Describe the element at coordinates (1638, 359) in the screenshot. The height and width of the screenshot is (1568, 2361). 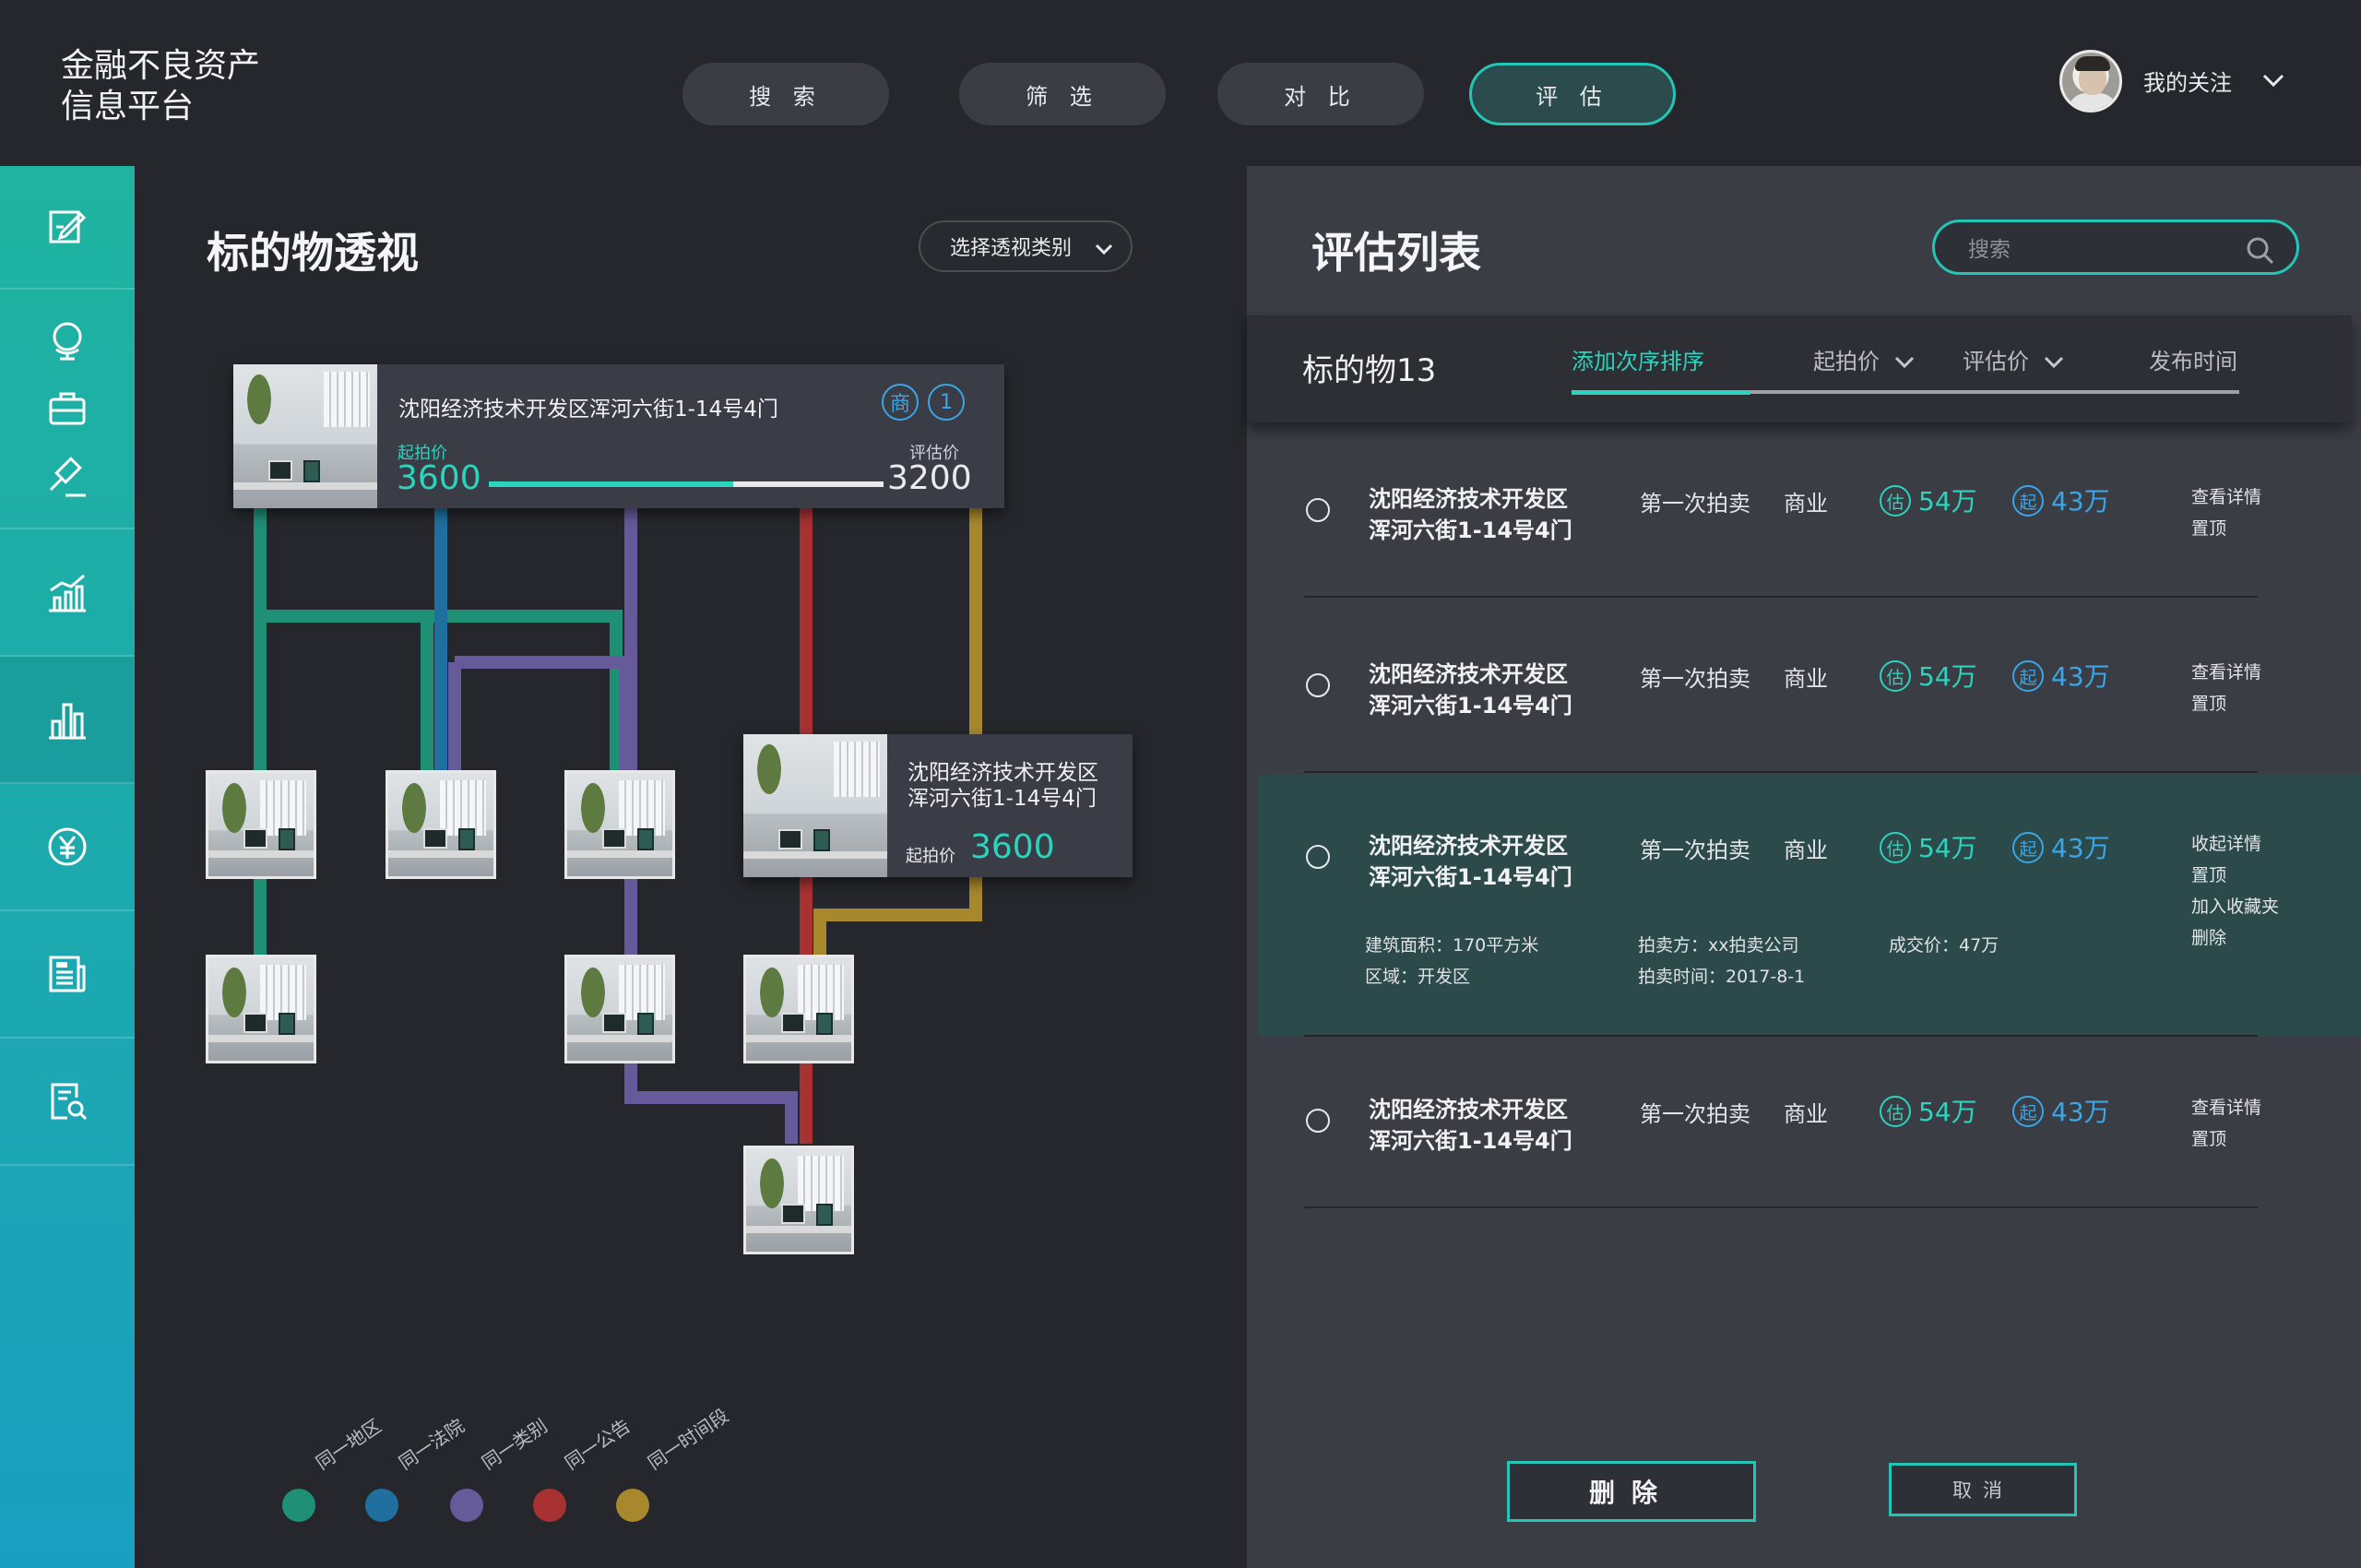
I see `sort-tab-added-order: 添加次序排序` at that location.